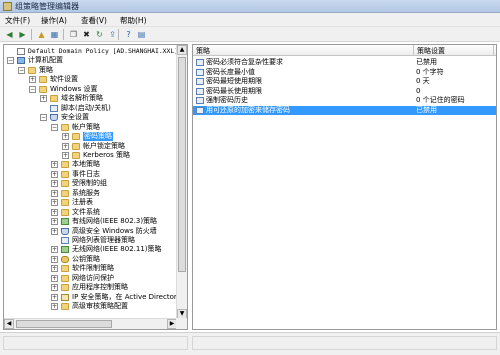 Image resolution: width=500 pixels, height=355 pixels. Describe the element at coordinates (9, 324) in the screenshot. I see `scroll-left-icon: ◀` at that location.